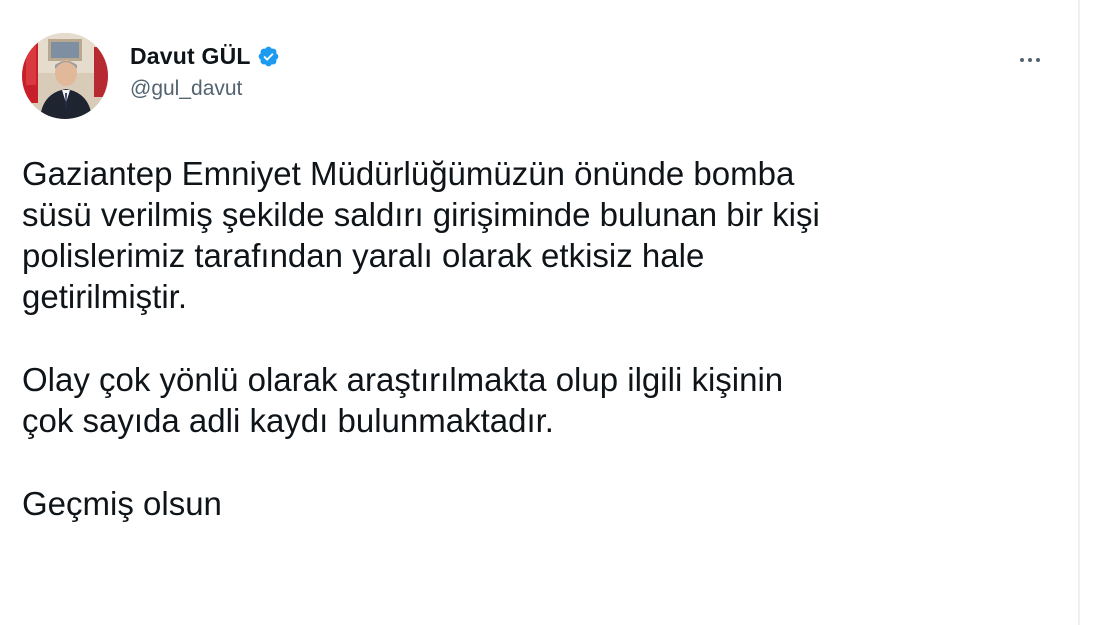 Image resolution: width=1110 pixels, height=625 pixels. What do you see at coordinates (190, 56) in the screenshot?
I see `author-display-name: Davut GÜL` at bounding box center [190, 56].